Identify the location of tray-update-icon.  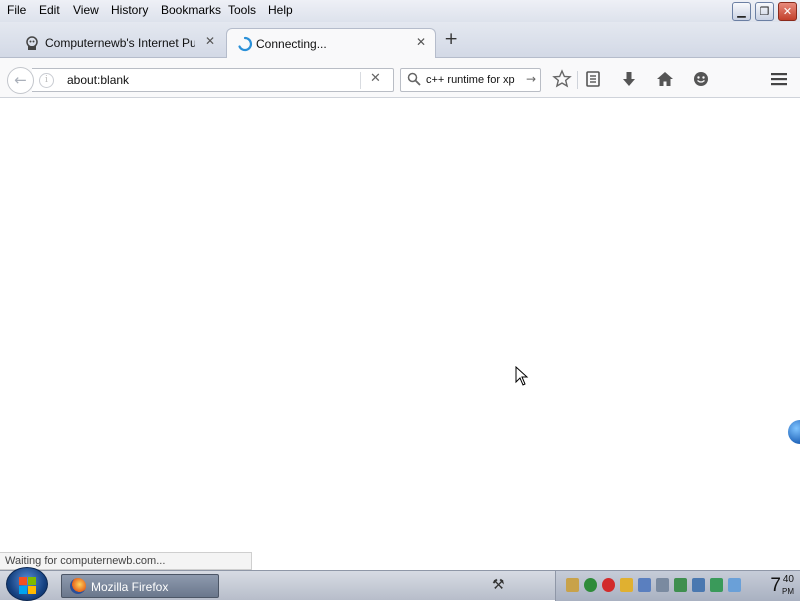
(680, 585).